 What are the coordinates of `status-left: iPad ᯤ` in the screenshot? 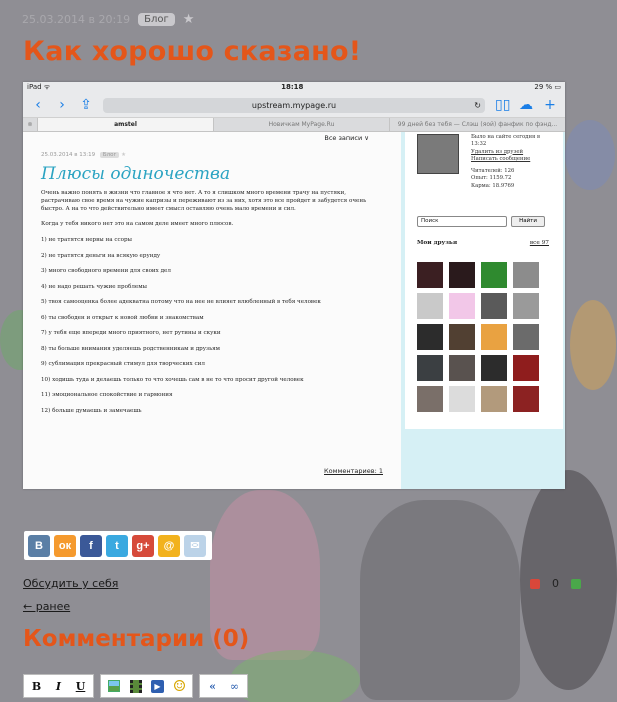 It's located at (39, 87).